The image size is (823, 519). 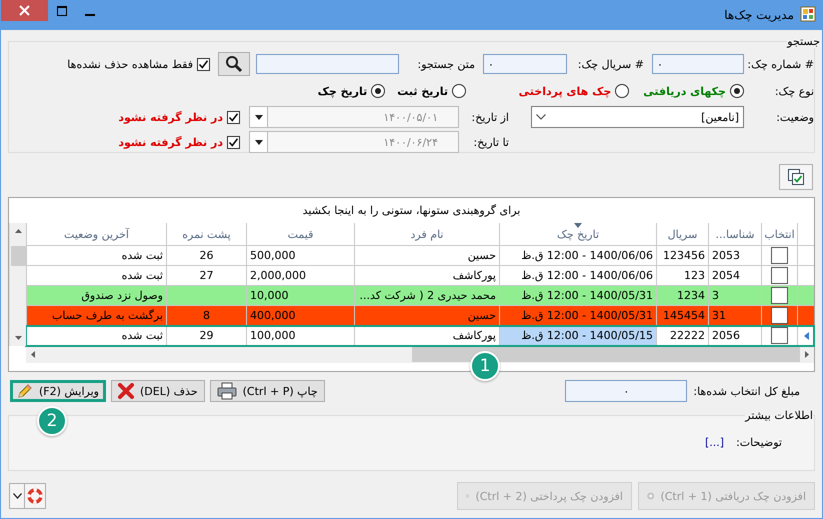 I want to click on table-cell: 2054, so click(x=726, y=275).